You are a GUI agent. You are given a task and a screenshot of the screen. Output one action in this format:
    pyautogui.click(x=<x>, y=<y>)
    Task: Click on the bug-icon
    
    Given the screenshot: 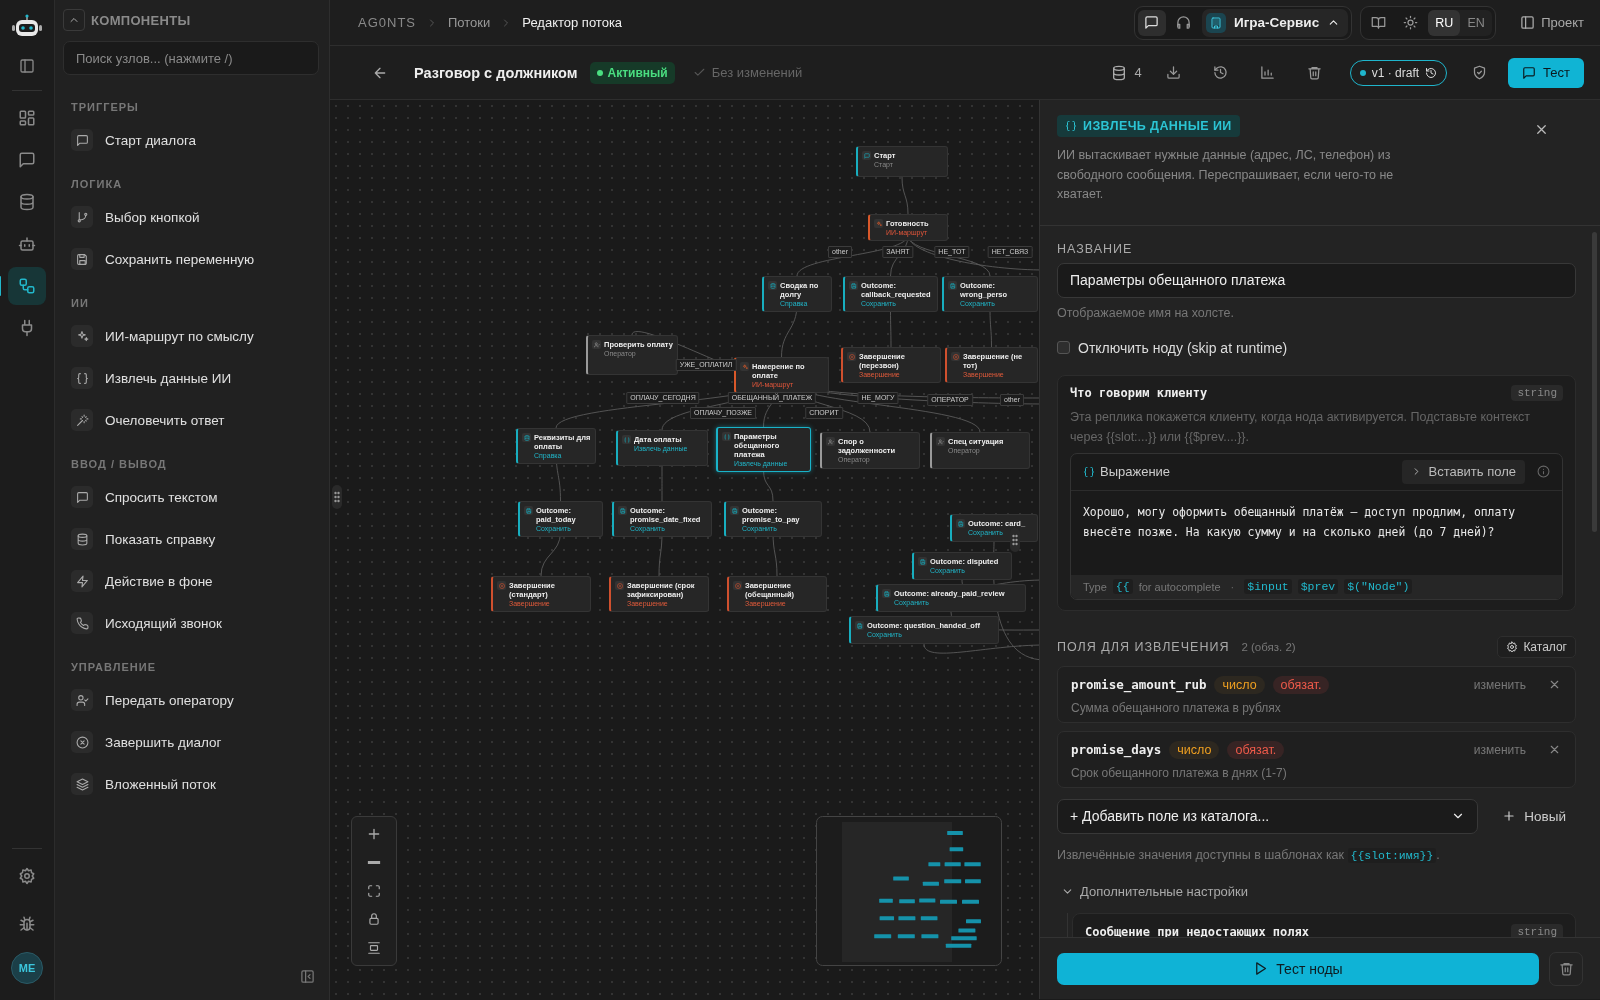 What is the action you would take?
    pyautogui.click(x=27, y=924)
    